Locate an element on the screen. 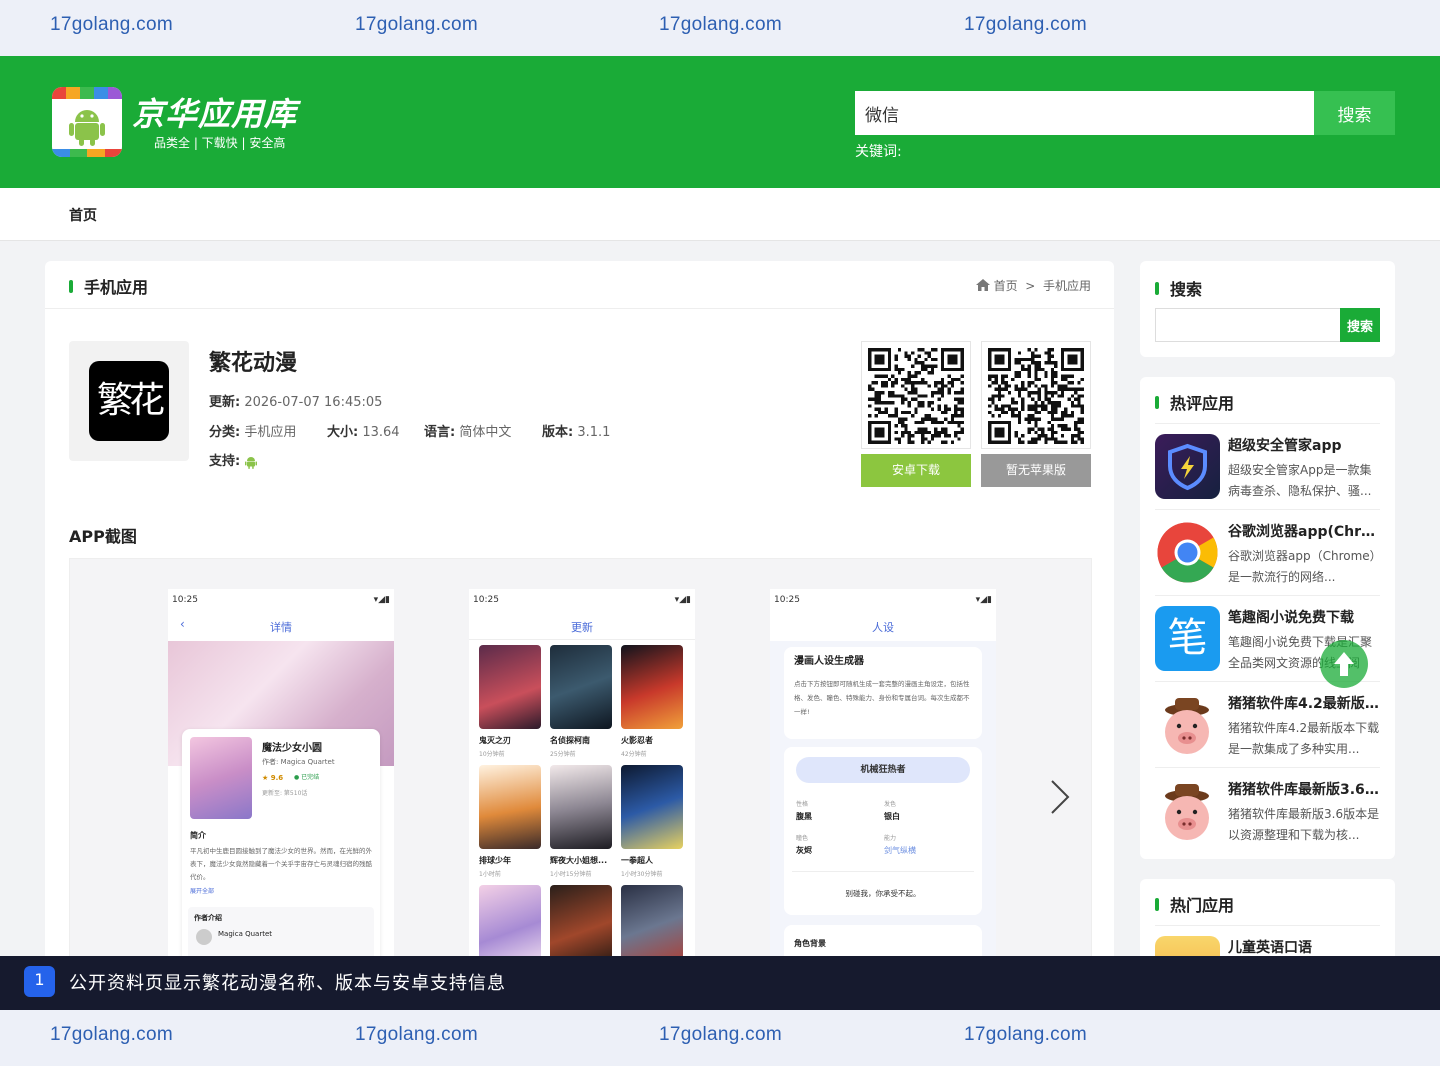 The height and width of the screenshot is (1066, 1440). generator-title: 漫画人设生成器 is located at coordinates (829, 661).